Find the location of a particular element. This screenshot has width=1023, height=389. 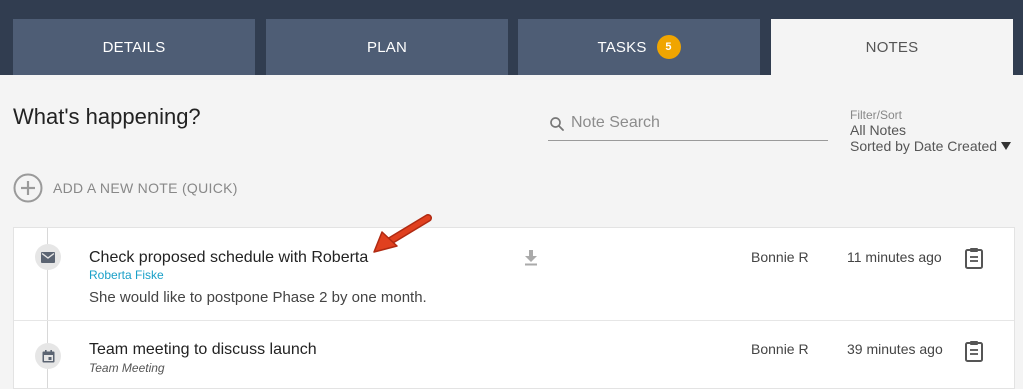

note-search is located at coordinates (688, 125).